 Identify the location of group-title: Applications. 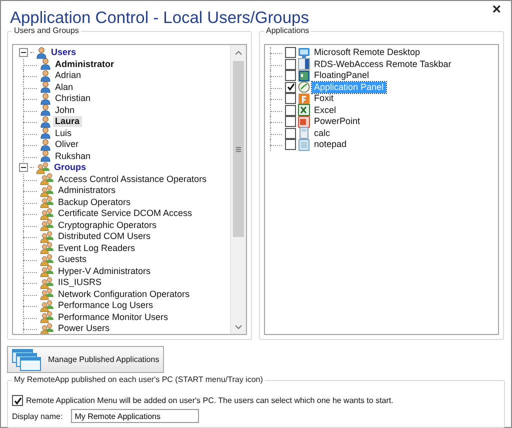
(288, 30).